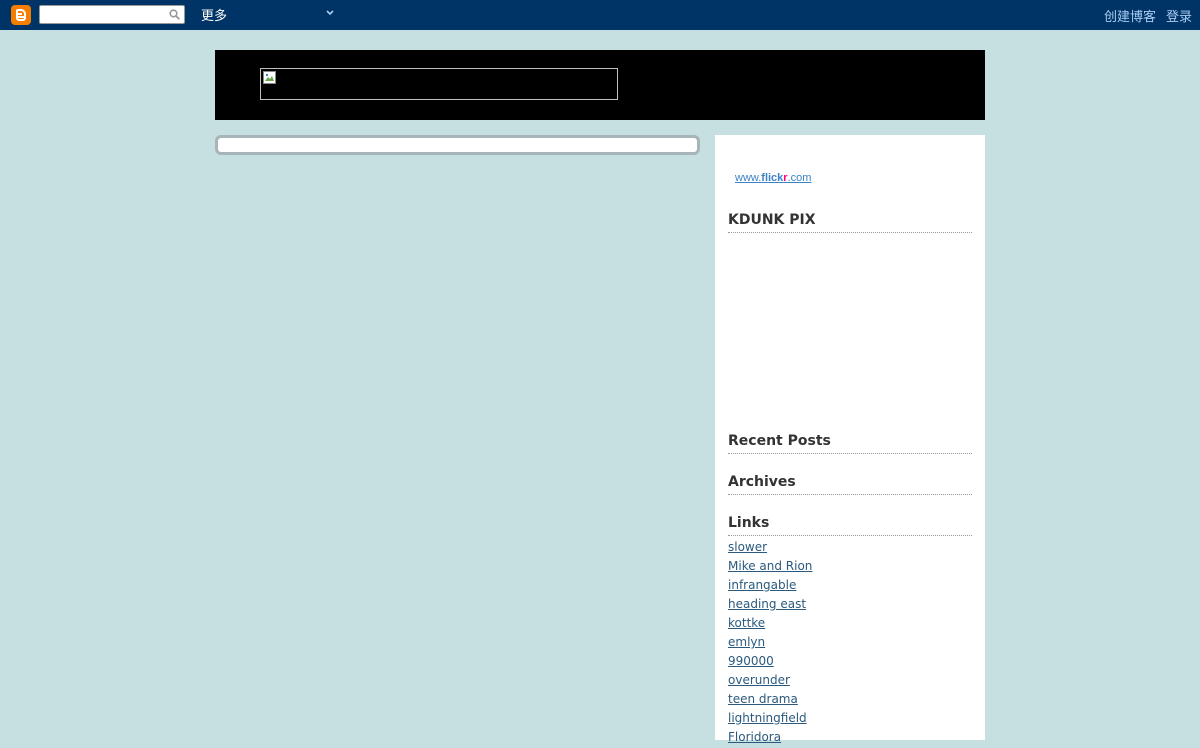 This screenshot has width=1200, height=748. What do you see at coordinates (763, 699) in the screenshot?
I see `link-teen-drama: teen drama` at bounding box center [763, 699].